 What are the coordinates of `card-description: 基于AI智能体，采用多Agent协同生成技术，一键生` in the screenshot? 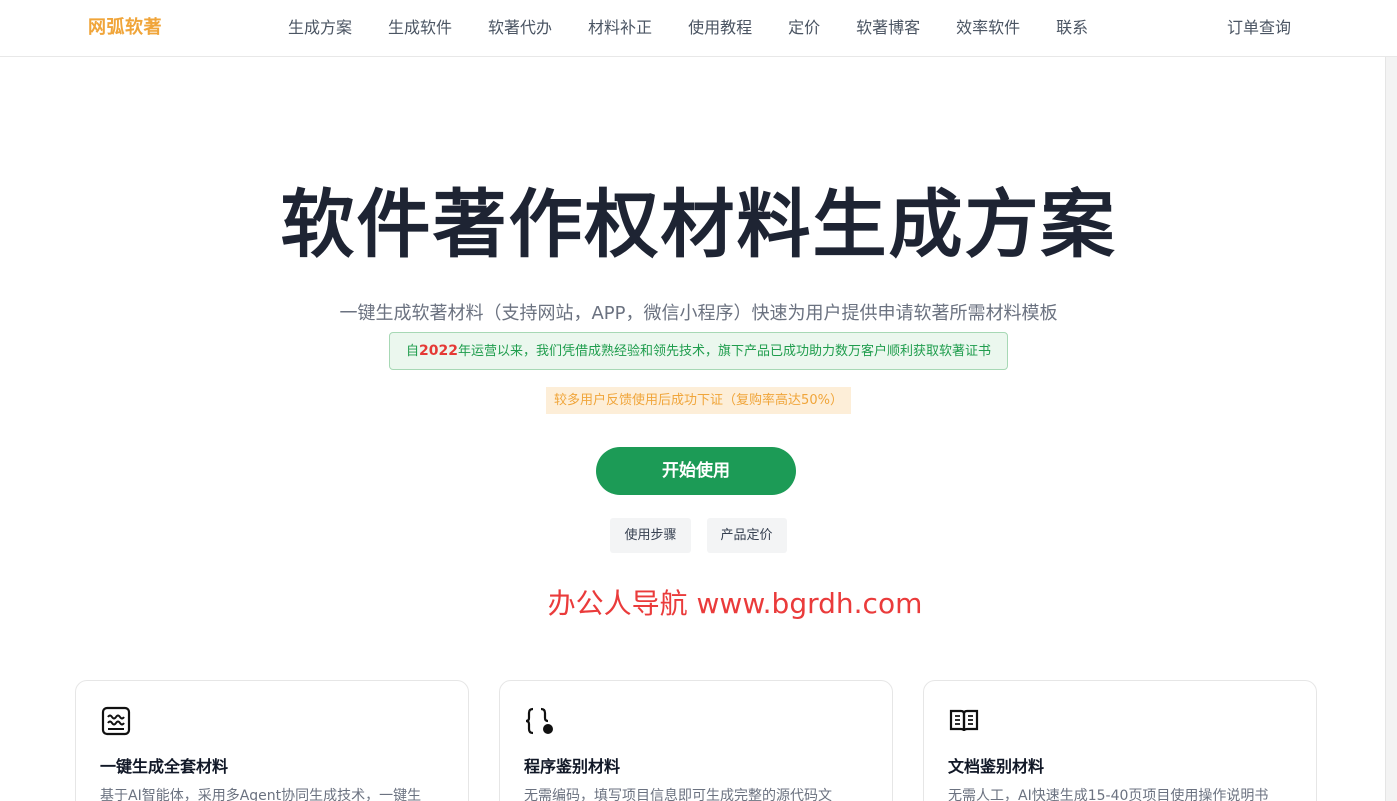 It's located at (261, 794).